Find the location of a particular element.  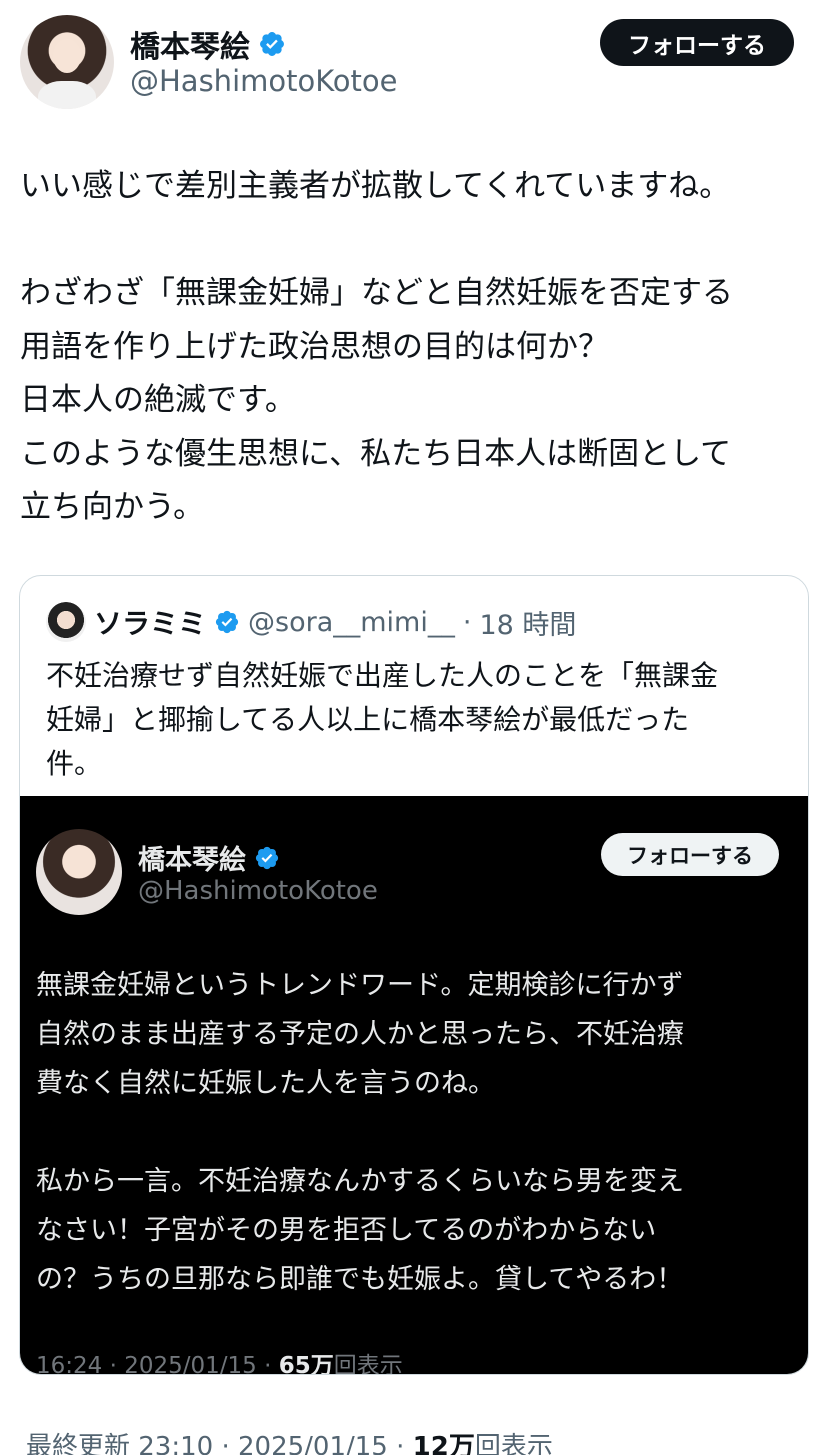

author-name-row: 橋本琴絵 is located at coordinates (208, 44).